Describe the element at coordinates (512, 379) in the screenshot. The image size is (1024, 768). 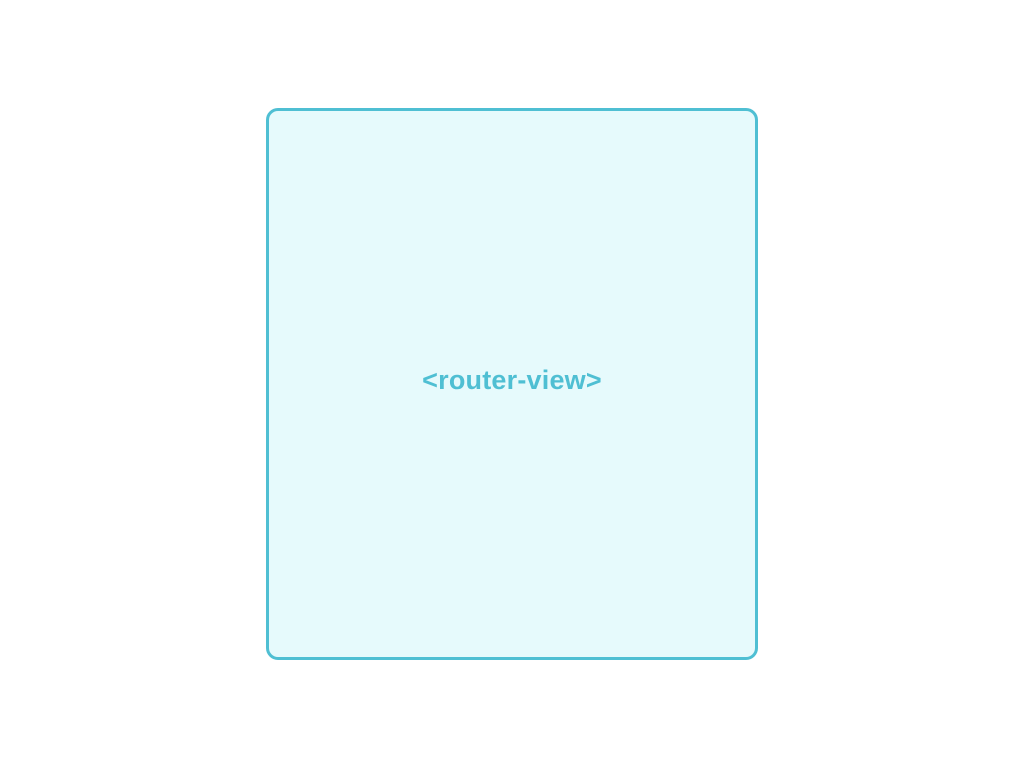
I see `router-view-label: <router-view>` at that location.